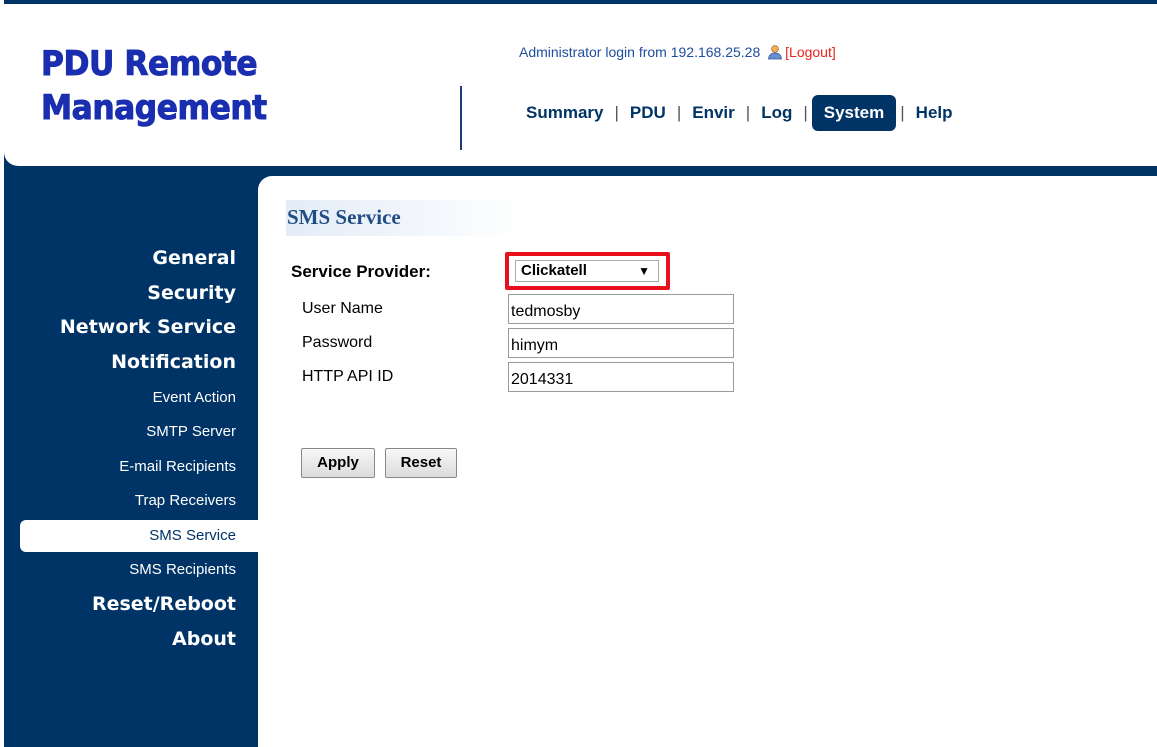 The height and width of the screenshot is (747, 1157). Describe the element at coordinates (148, 327) in the screenshot. I see `sidebar-item-network-service: Network Service` at that location.